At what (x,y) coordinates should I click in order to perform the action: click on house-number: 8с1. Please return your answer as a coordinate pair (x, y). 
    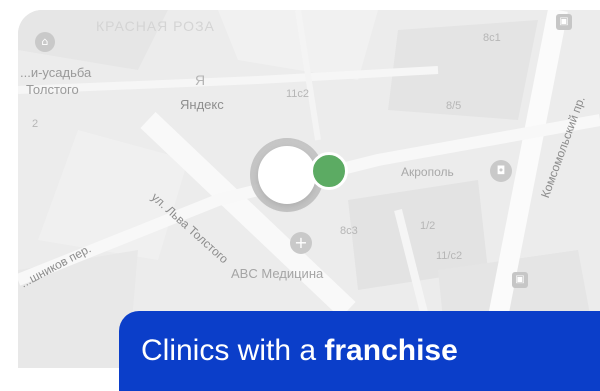
    Looking at the image, I should click on (492, 38).